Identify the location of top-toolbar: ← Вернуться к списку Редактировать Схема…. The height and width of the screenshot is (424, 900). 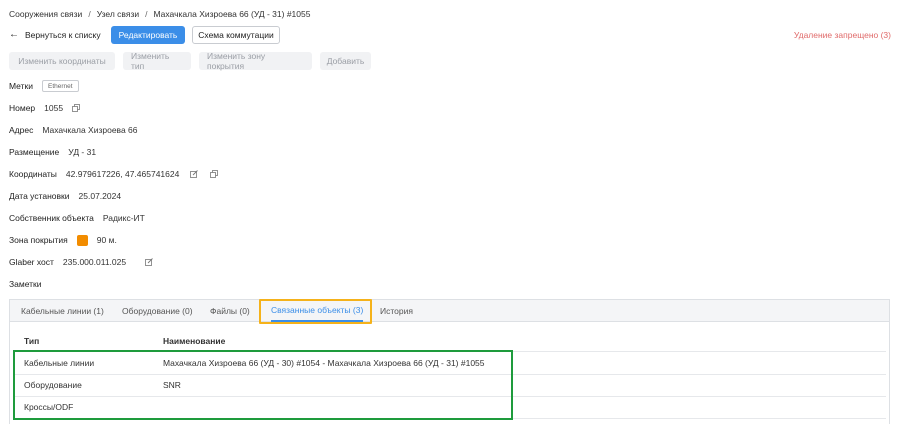
(450, 35).